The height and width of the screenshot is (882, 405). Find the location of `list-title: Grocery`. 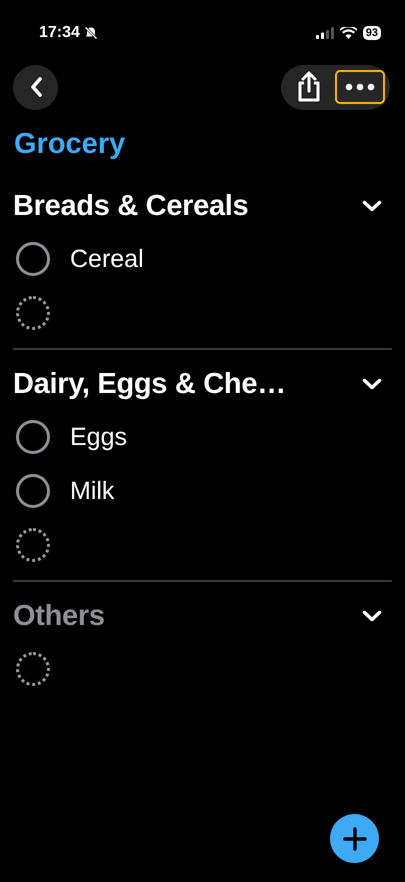

list-title: Grocery is located at coordinates (70, 144).